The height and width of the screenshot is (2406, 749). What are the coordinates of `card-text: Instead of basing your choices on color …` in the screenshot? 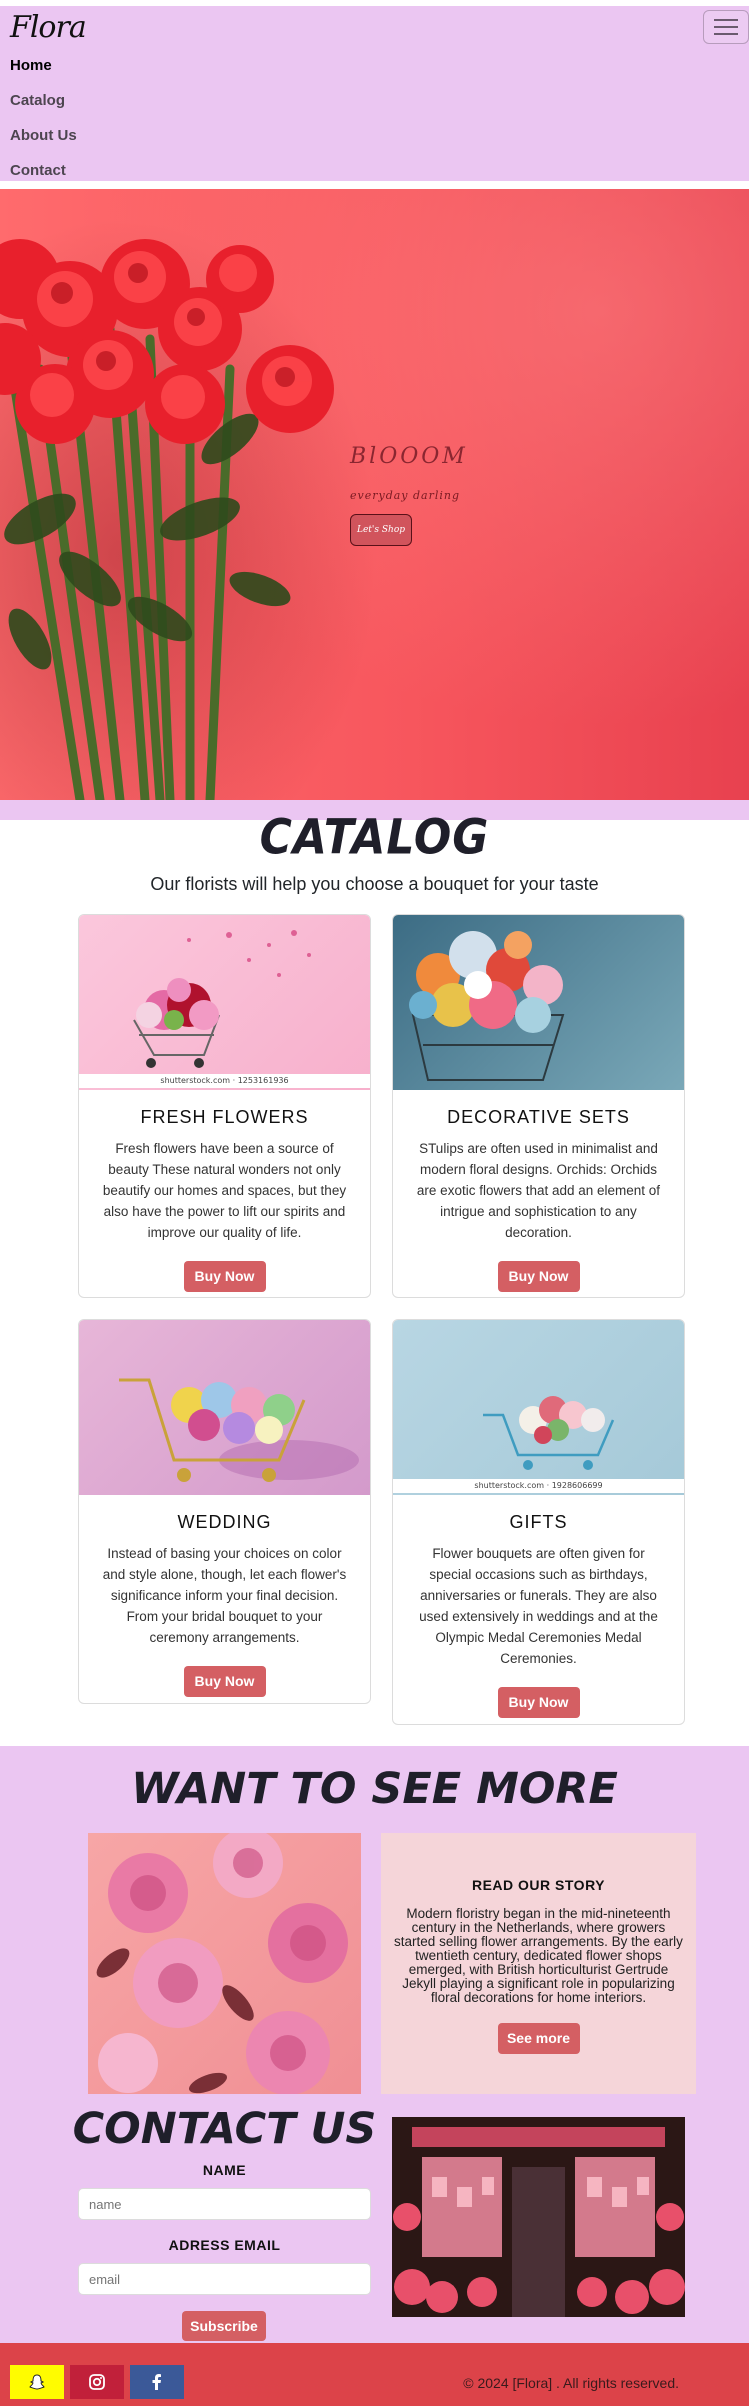 It's located at (224, 1595).